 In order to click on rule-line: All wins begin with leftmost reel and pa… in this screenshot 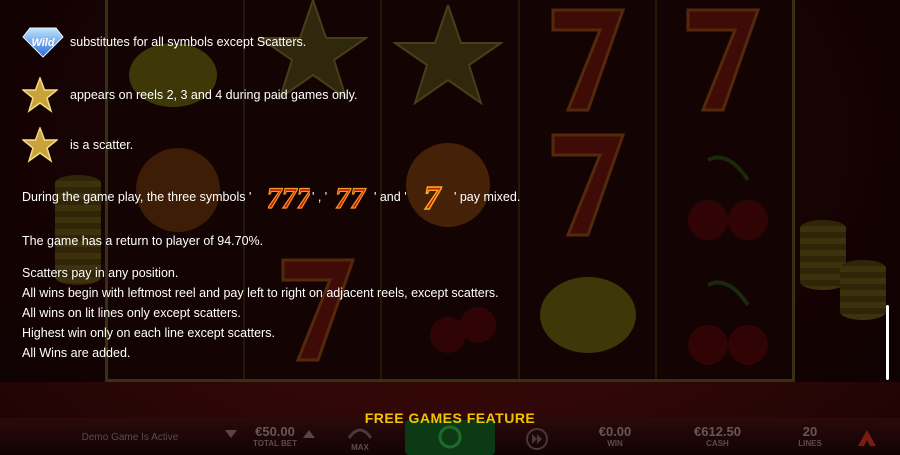, I will do `click(260, 293)`.